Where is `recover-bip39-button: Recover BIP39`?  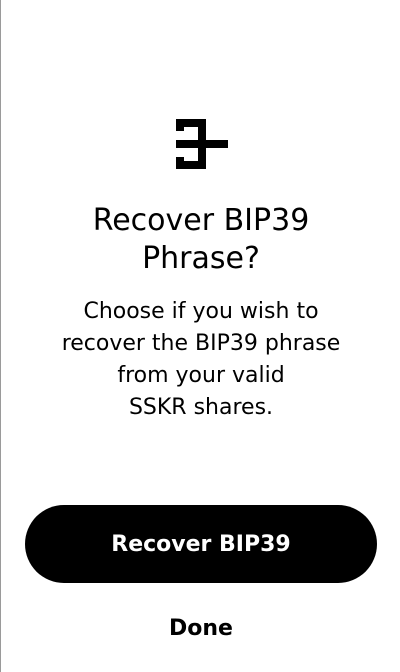 recover-bip39-button: Recover BIP39 is located at coordinates (201, 544).